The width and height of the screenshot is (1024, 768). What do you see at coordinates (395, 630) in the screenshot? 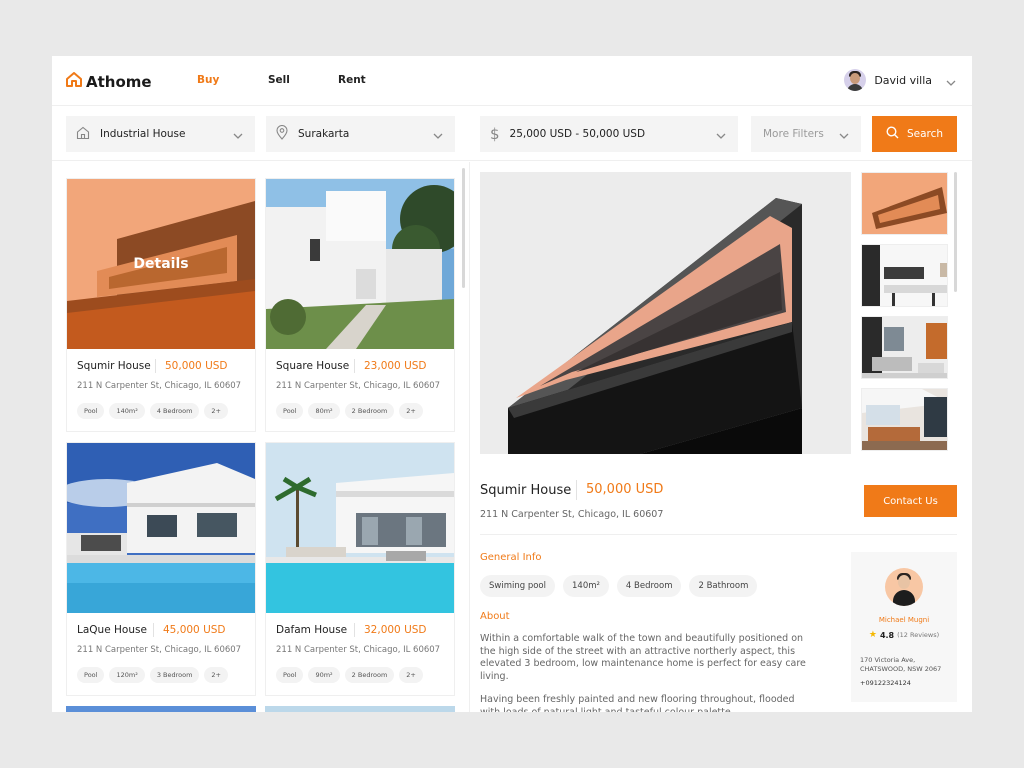
I see `listing-price: 32,000 USD` at bounding box center [395, 630].